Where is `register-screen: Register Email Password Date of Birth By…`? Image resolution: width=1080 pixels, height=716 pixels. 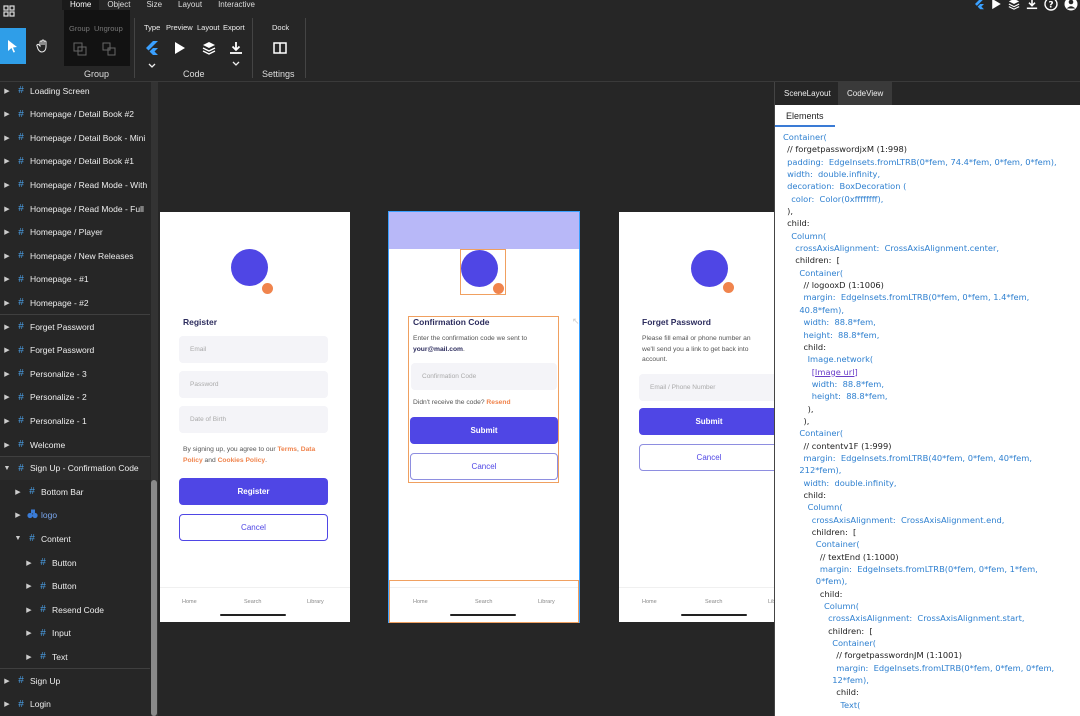
register-screen: Register Email Password Date of Birth By… is located at coordinates (255, 417).